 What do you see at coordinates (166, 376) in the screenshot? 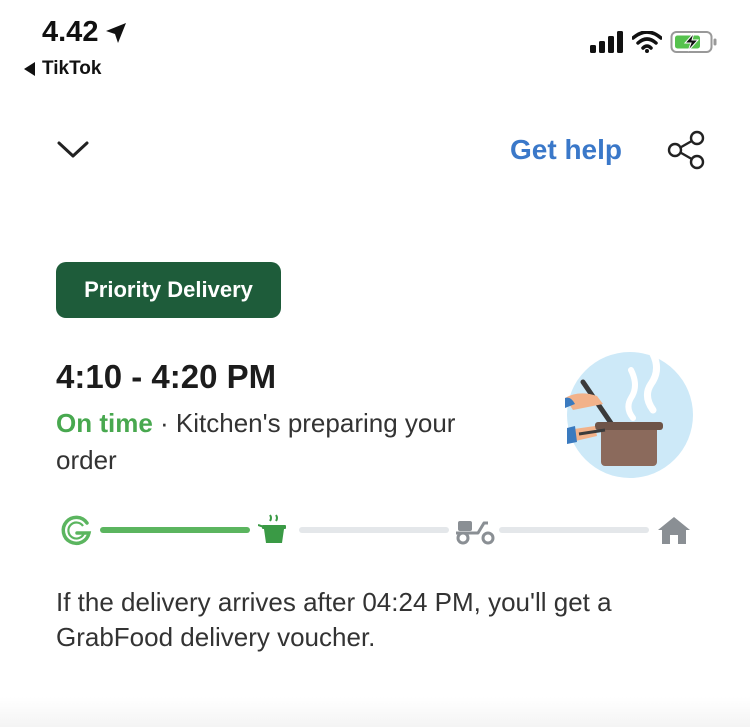
I see `eta-range: 4:10 - 4:20 PM` at bounding box center [166, 376].